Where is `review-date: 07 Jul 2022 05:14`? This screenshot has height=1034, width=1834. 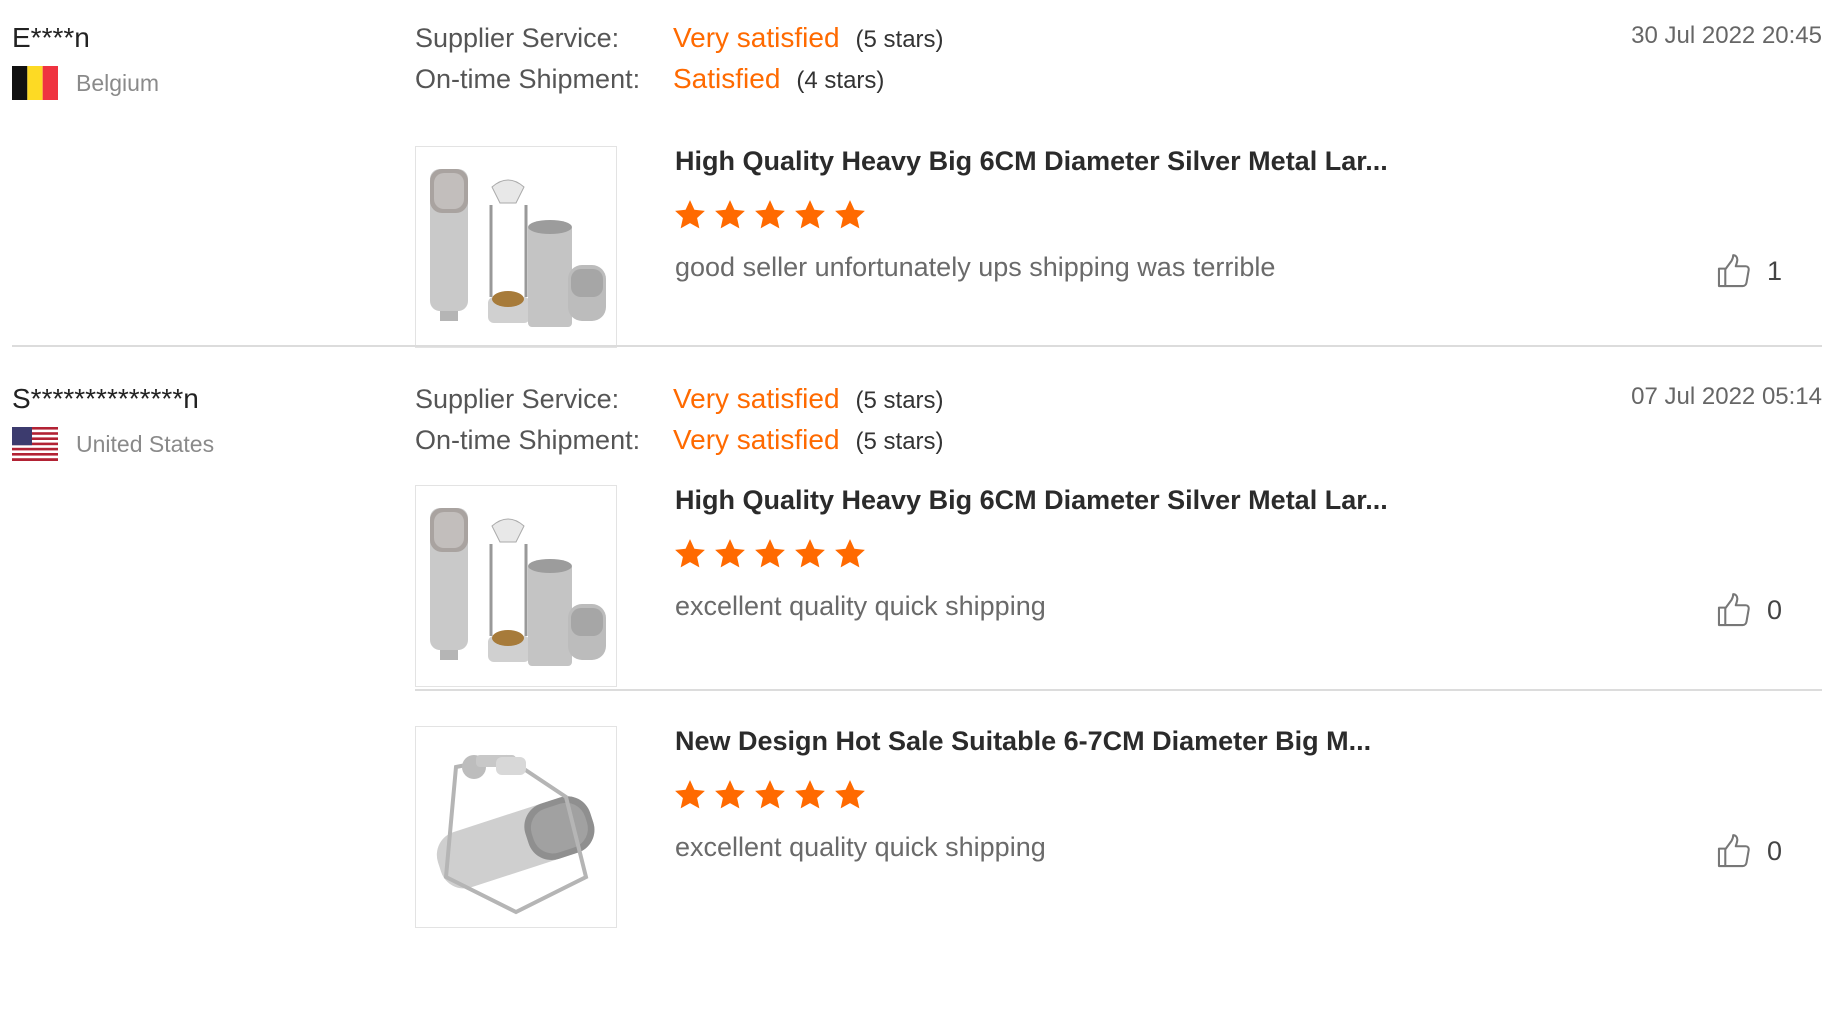
review-date: 07 Jul 2022 05:14 is located at coordinates (1726, 396).